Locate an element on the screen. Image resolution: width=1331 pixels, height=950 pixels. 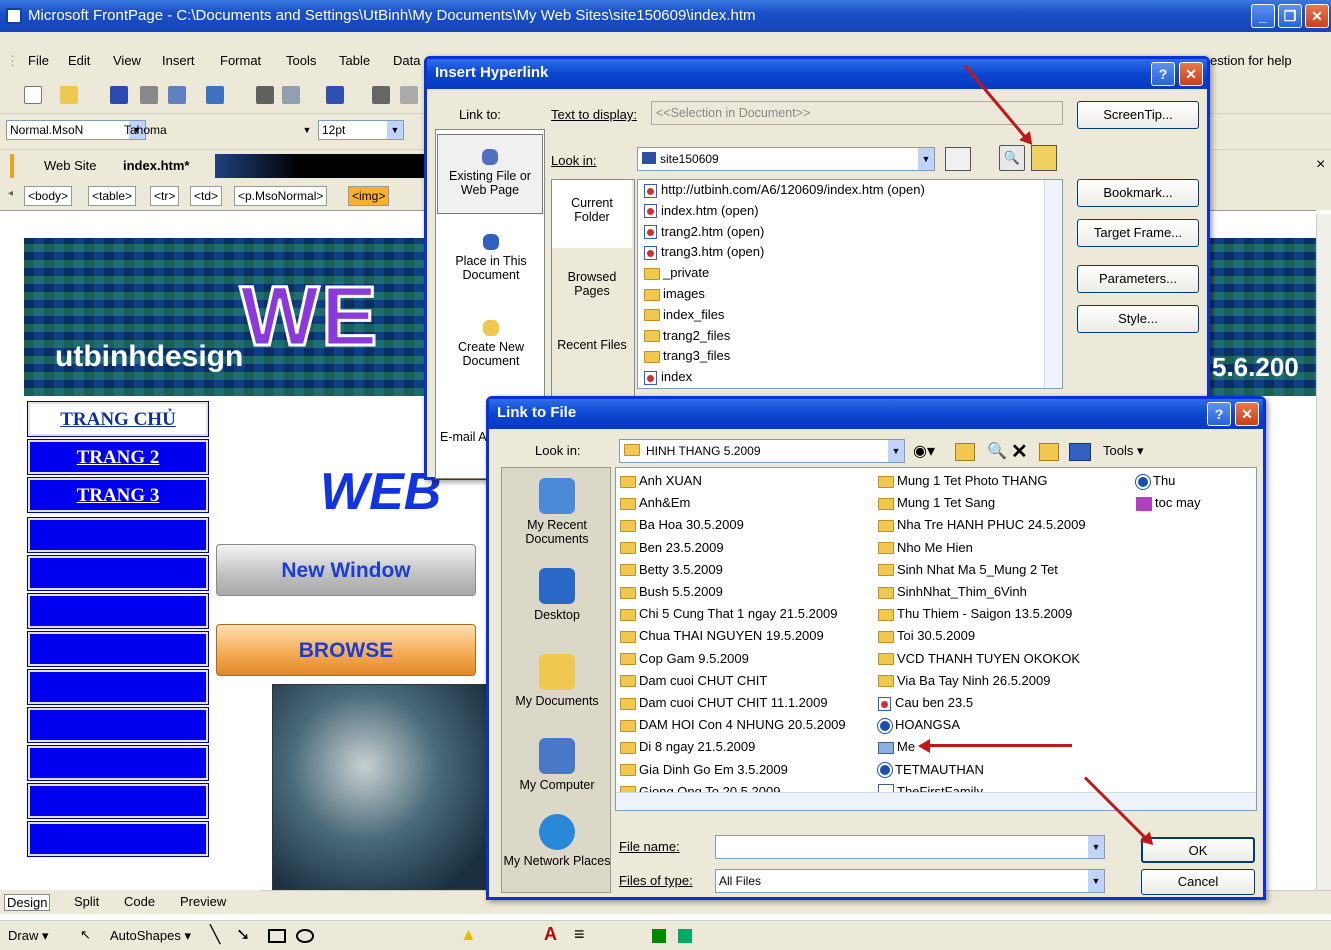
look-in-dropdown: site150609 ▼ is located at coordinates (786, 159).